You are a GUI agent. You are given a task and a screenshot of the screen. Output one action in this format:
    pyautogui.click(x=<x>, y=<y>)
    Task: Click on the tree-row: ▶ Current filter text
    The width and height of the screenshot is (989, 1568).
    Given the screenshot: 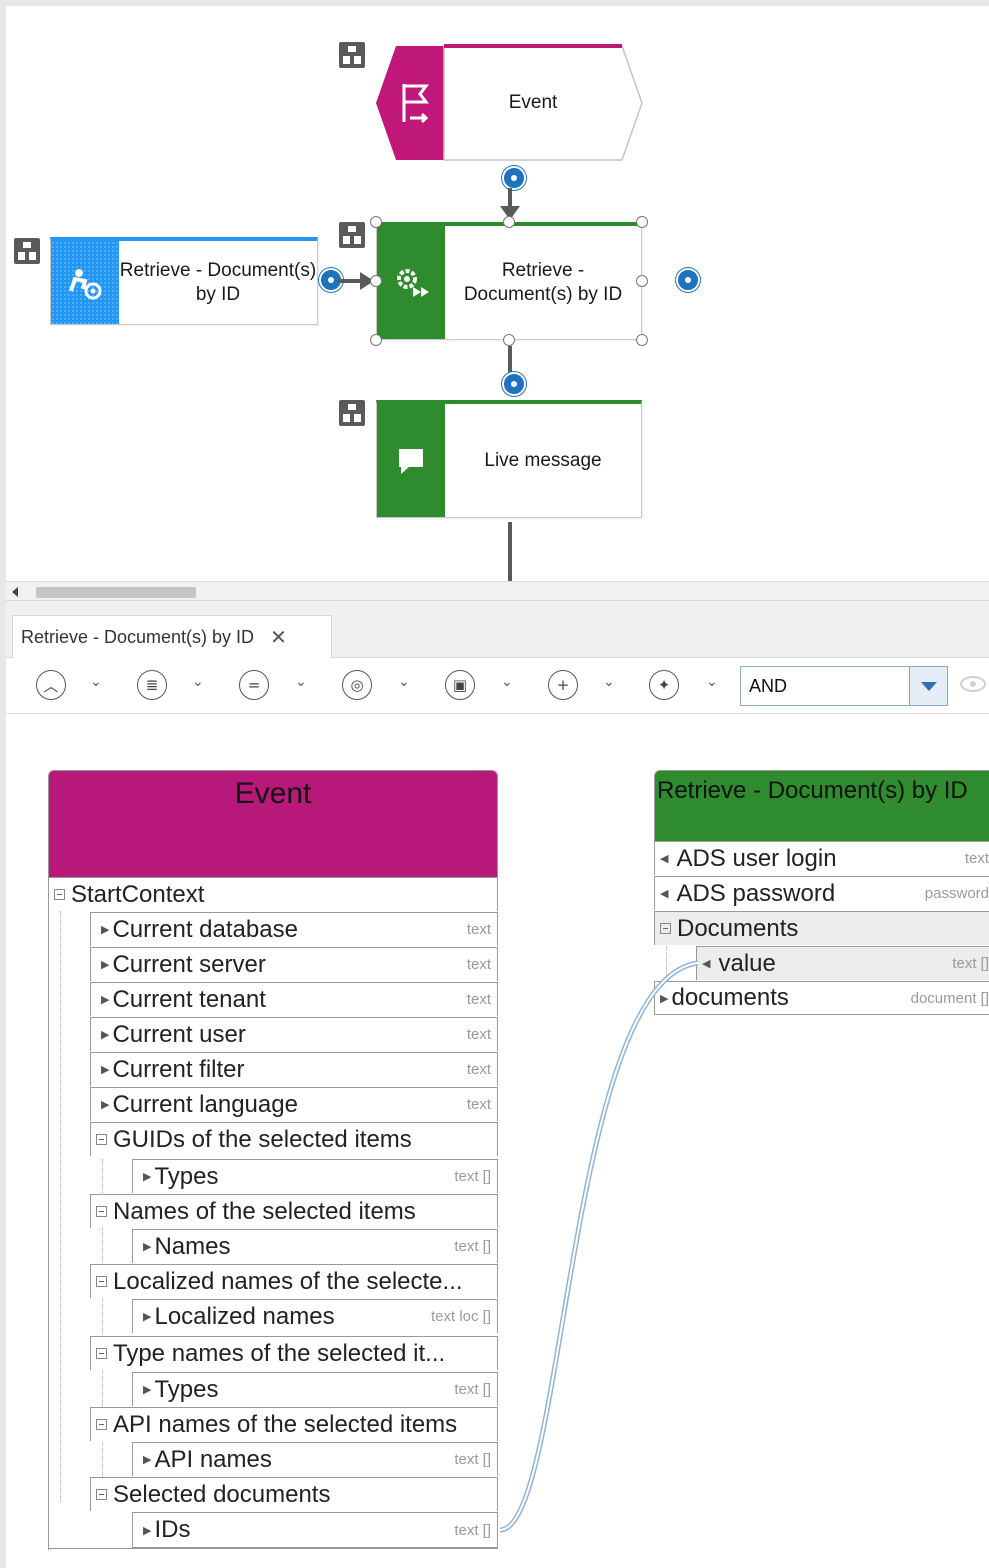 What is the action you would take?
    pyautogui.click(x=294, y=1069)
    